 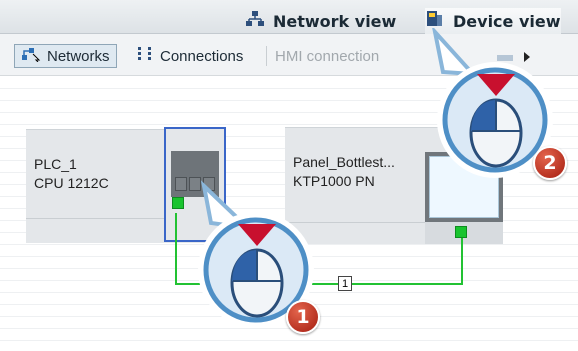 I want to click on plc-device-type: CPU 1212C, so click(x=71, y=183).